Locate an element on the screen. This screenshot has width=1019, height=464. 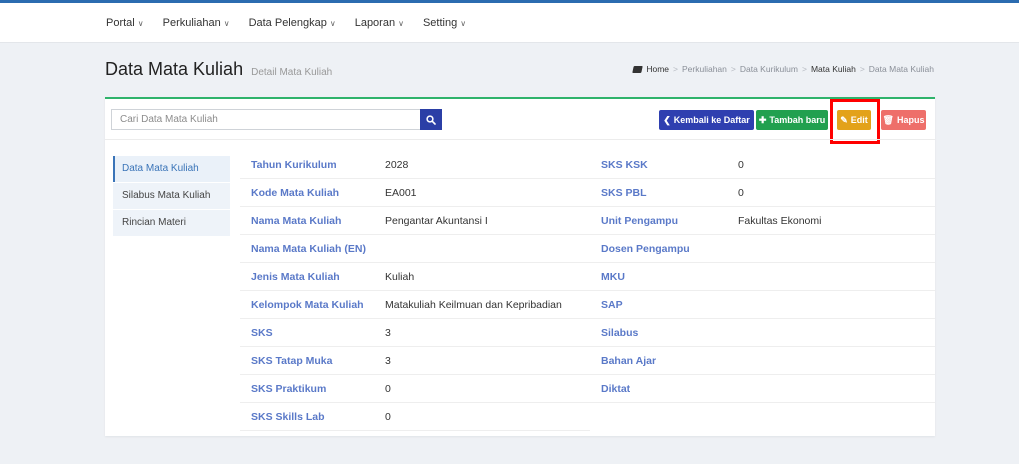
detail-row: SKS Praktikum 0 is located at coordinates (415, 389).